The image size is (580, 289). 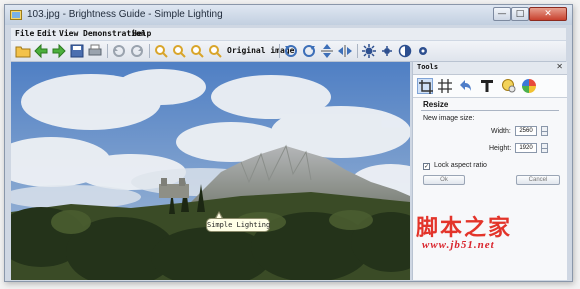 What do you see at coordinates (46, 33) in the screenshot?
I see `menu-edit: Edit` at bounding box center [46, 33].